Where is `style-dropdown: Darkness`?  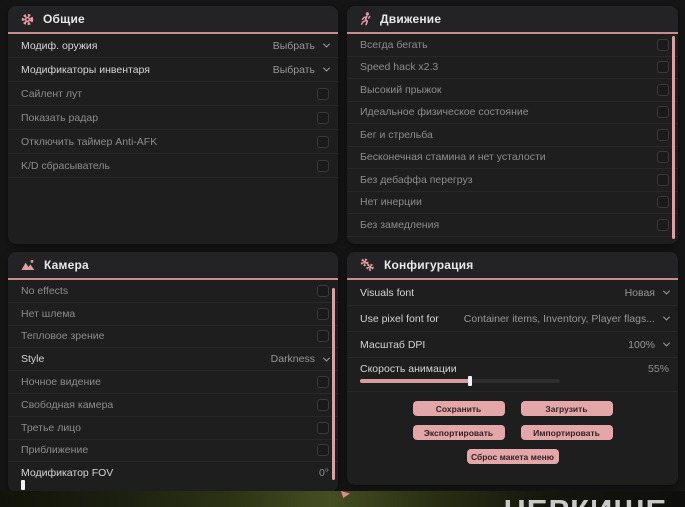
style-dropdown: Darkness is located at coordinates (300, 359).